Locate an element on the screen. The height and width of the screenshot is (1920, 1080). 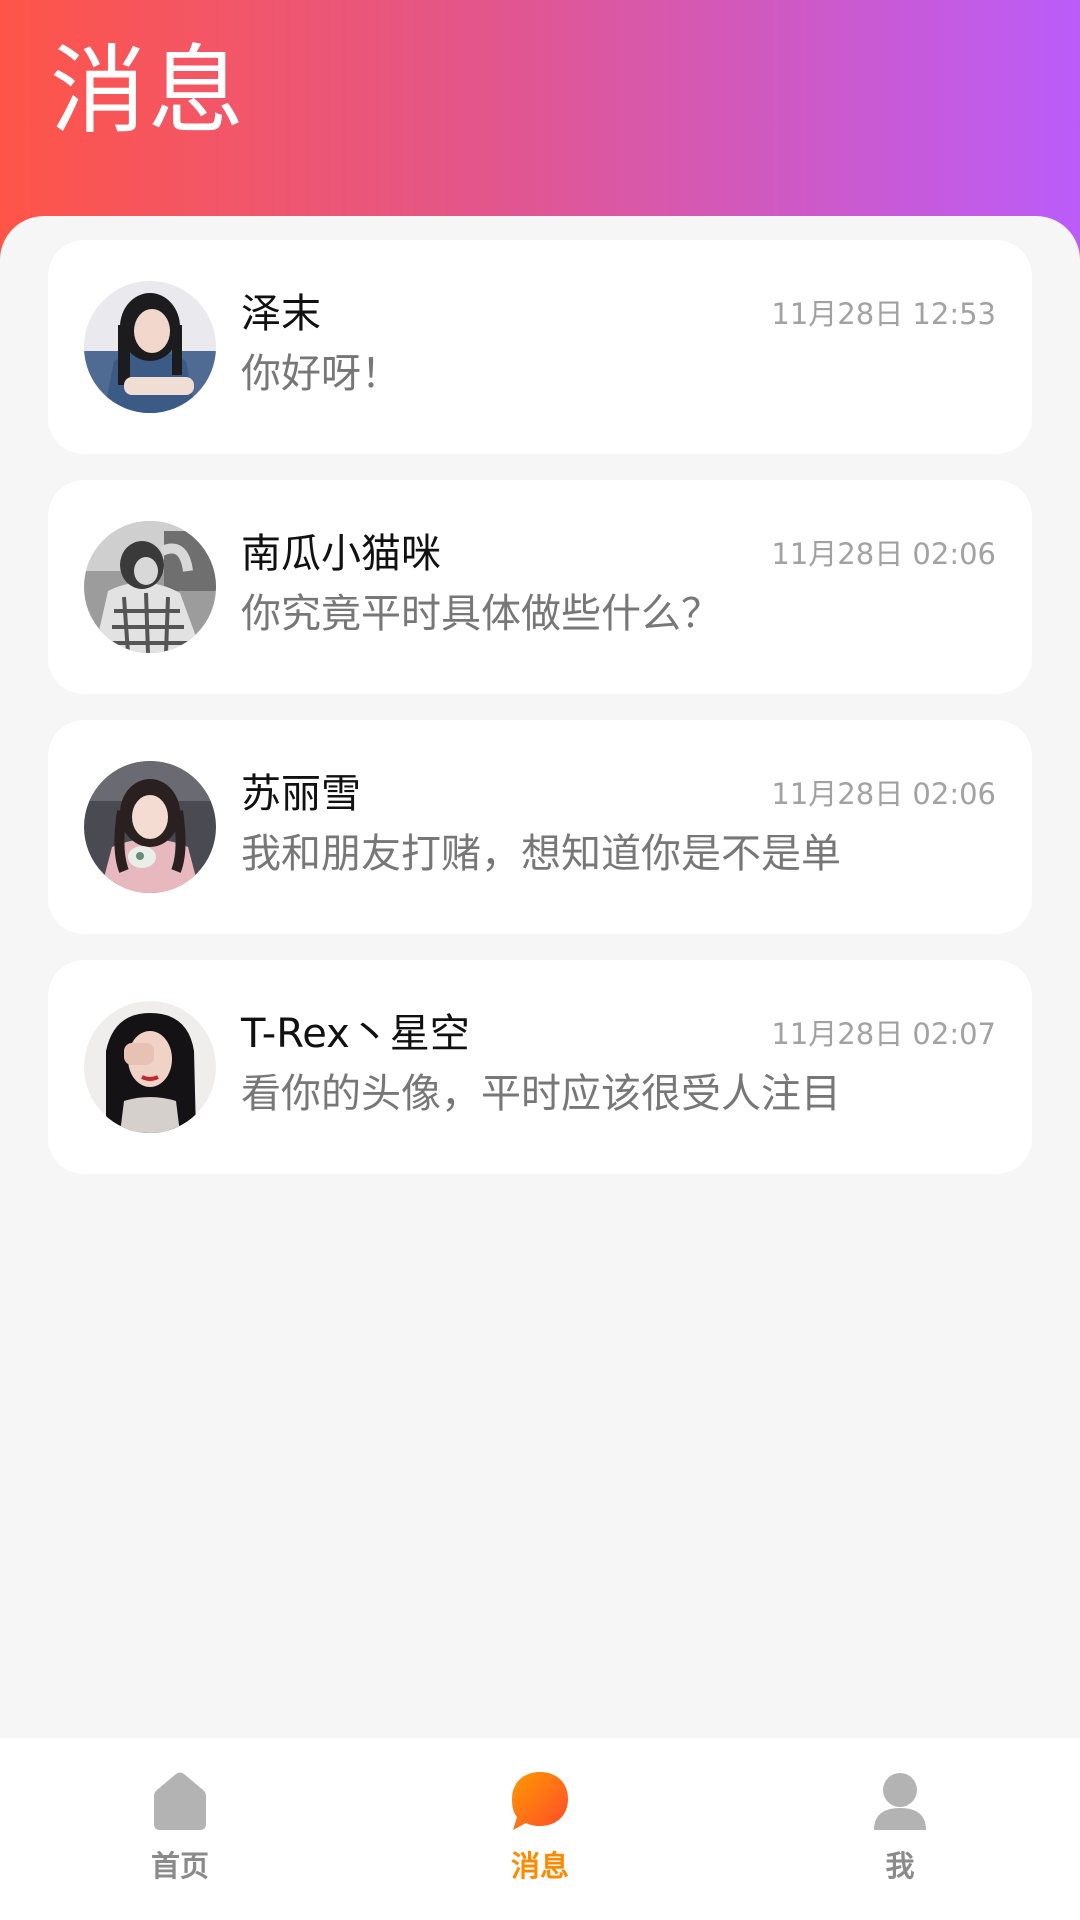
contact-name: 南瓜小猫咪 is located at coordinates (341, 554).